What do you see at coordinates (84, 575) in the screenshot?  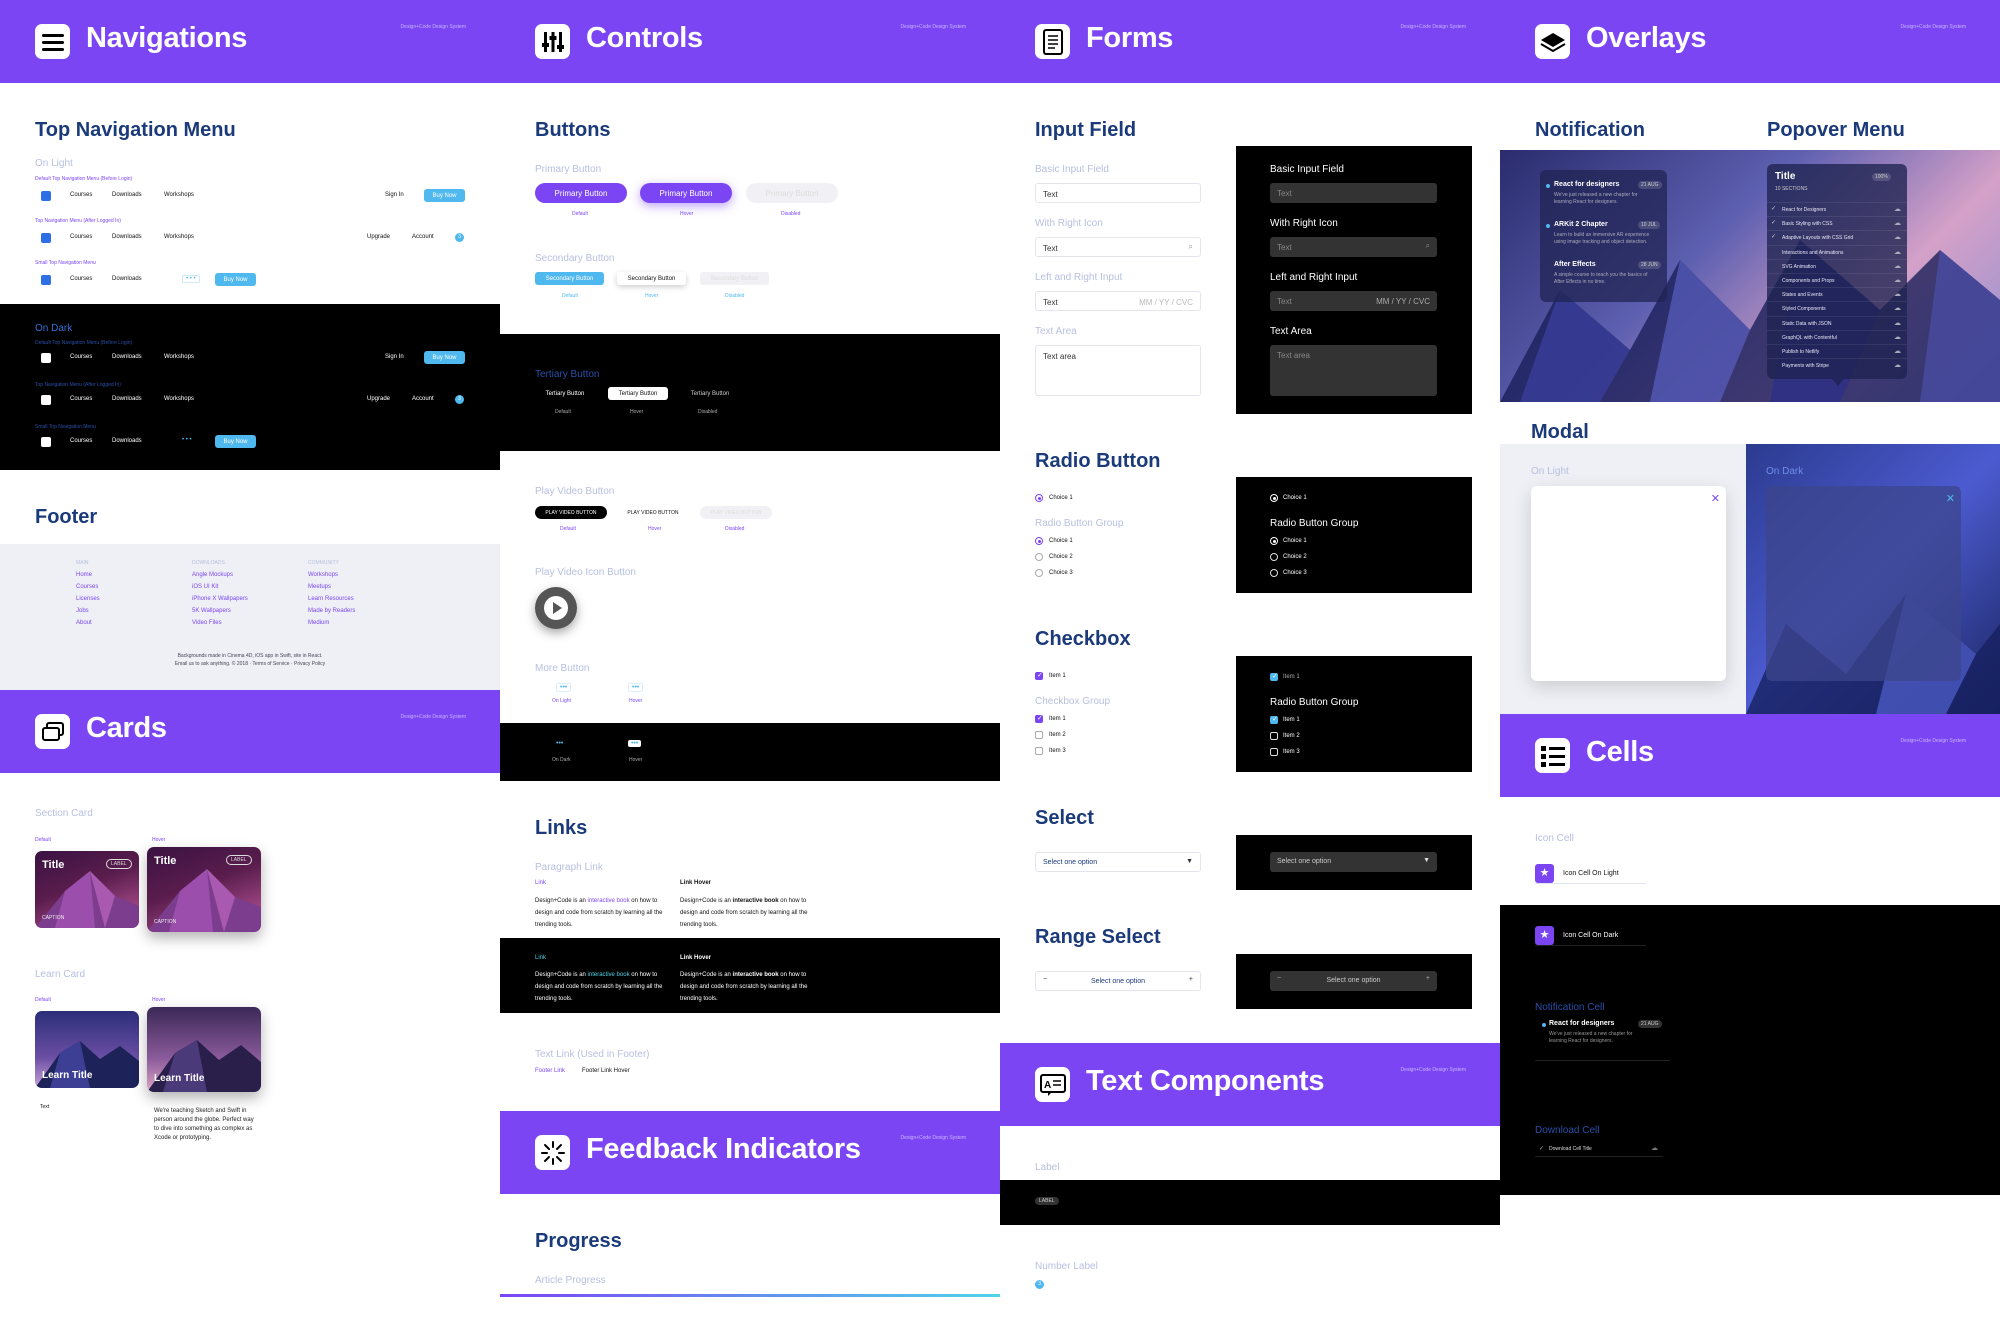 I see `footer-link: Home` at bounding box center [84, 575].